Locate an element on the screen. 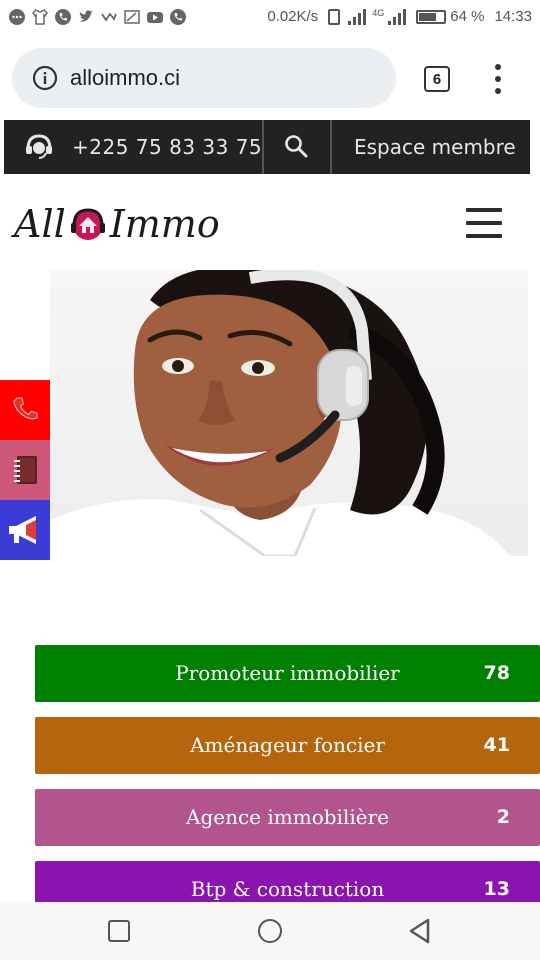  category-agence-immobiliere: Agence immobilière 2 is located at coordinates (287, 817).